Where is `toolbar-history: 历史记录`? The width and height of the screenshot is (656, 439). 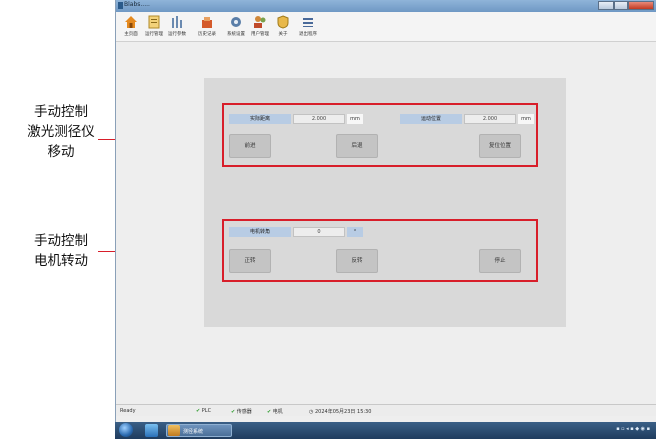 toolbar-history: 历史记录 is located at coordinates (207, 27).